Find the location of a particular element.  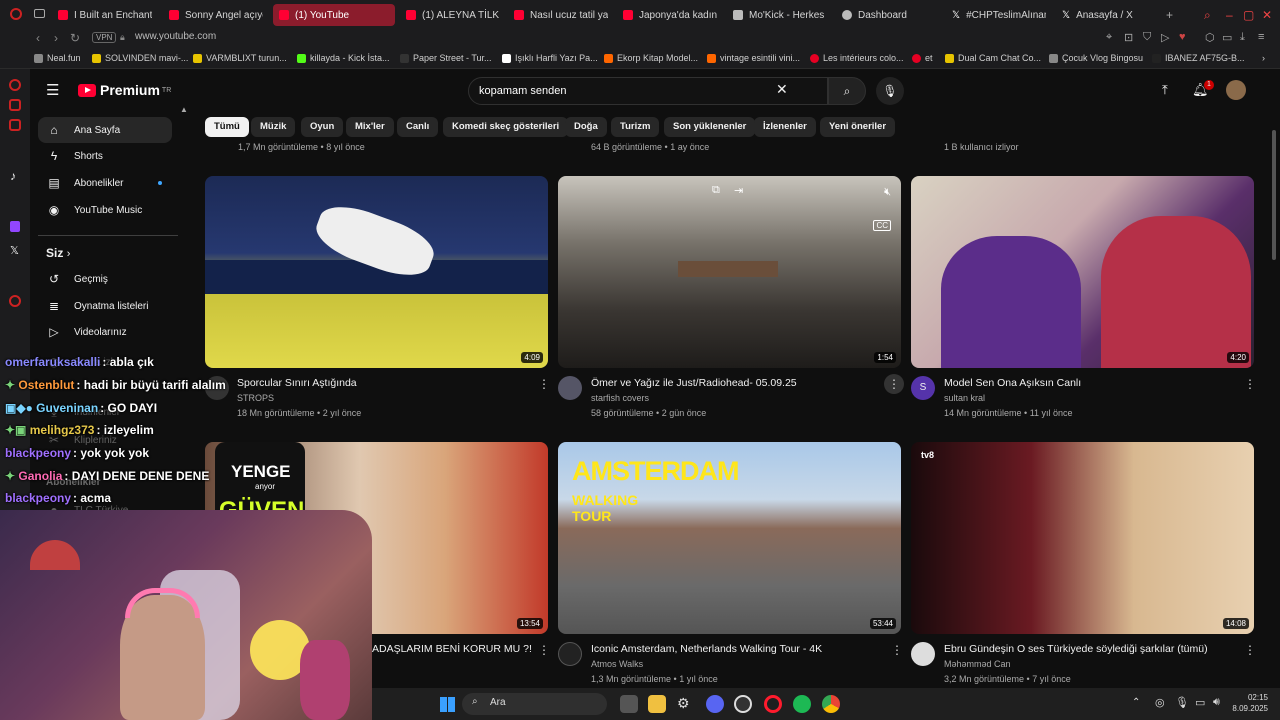

download-icon: ⤓ is located at coordinates (1242, 37).